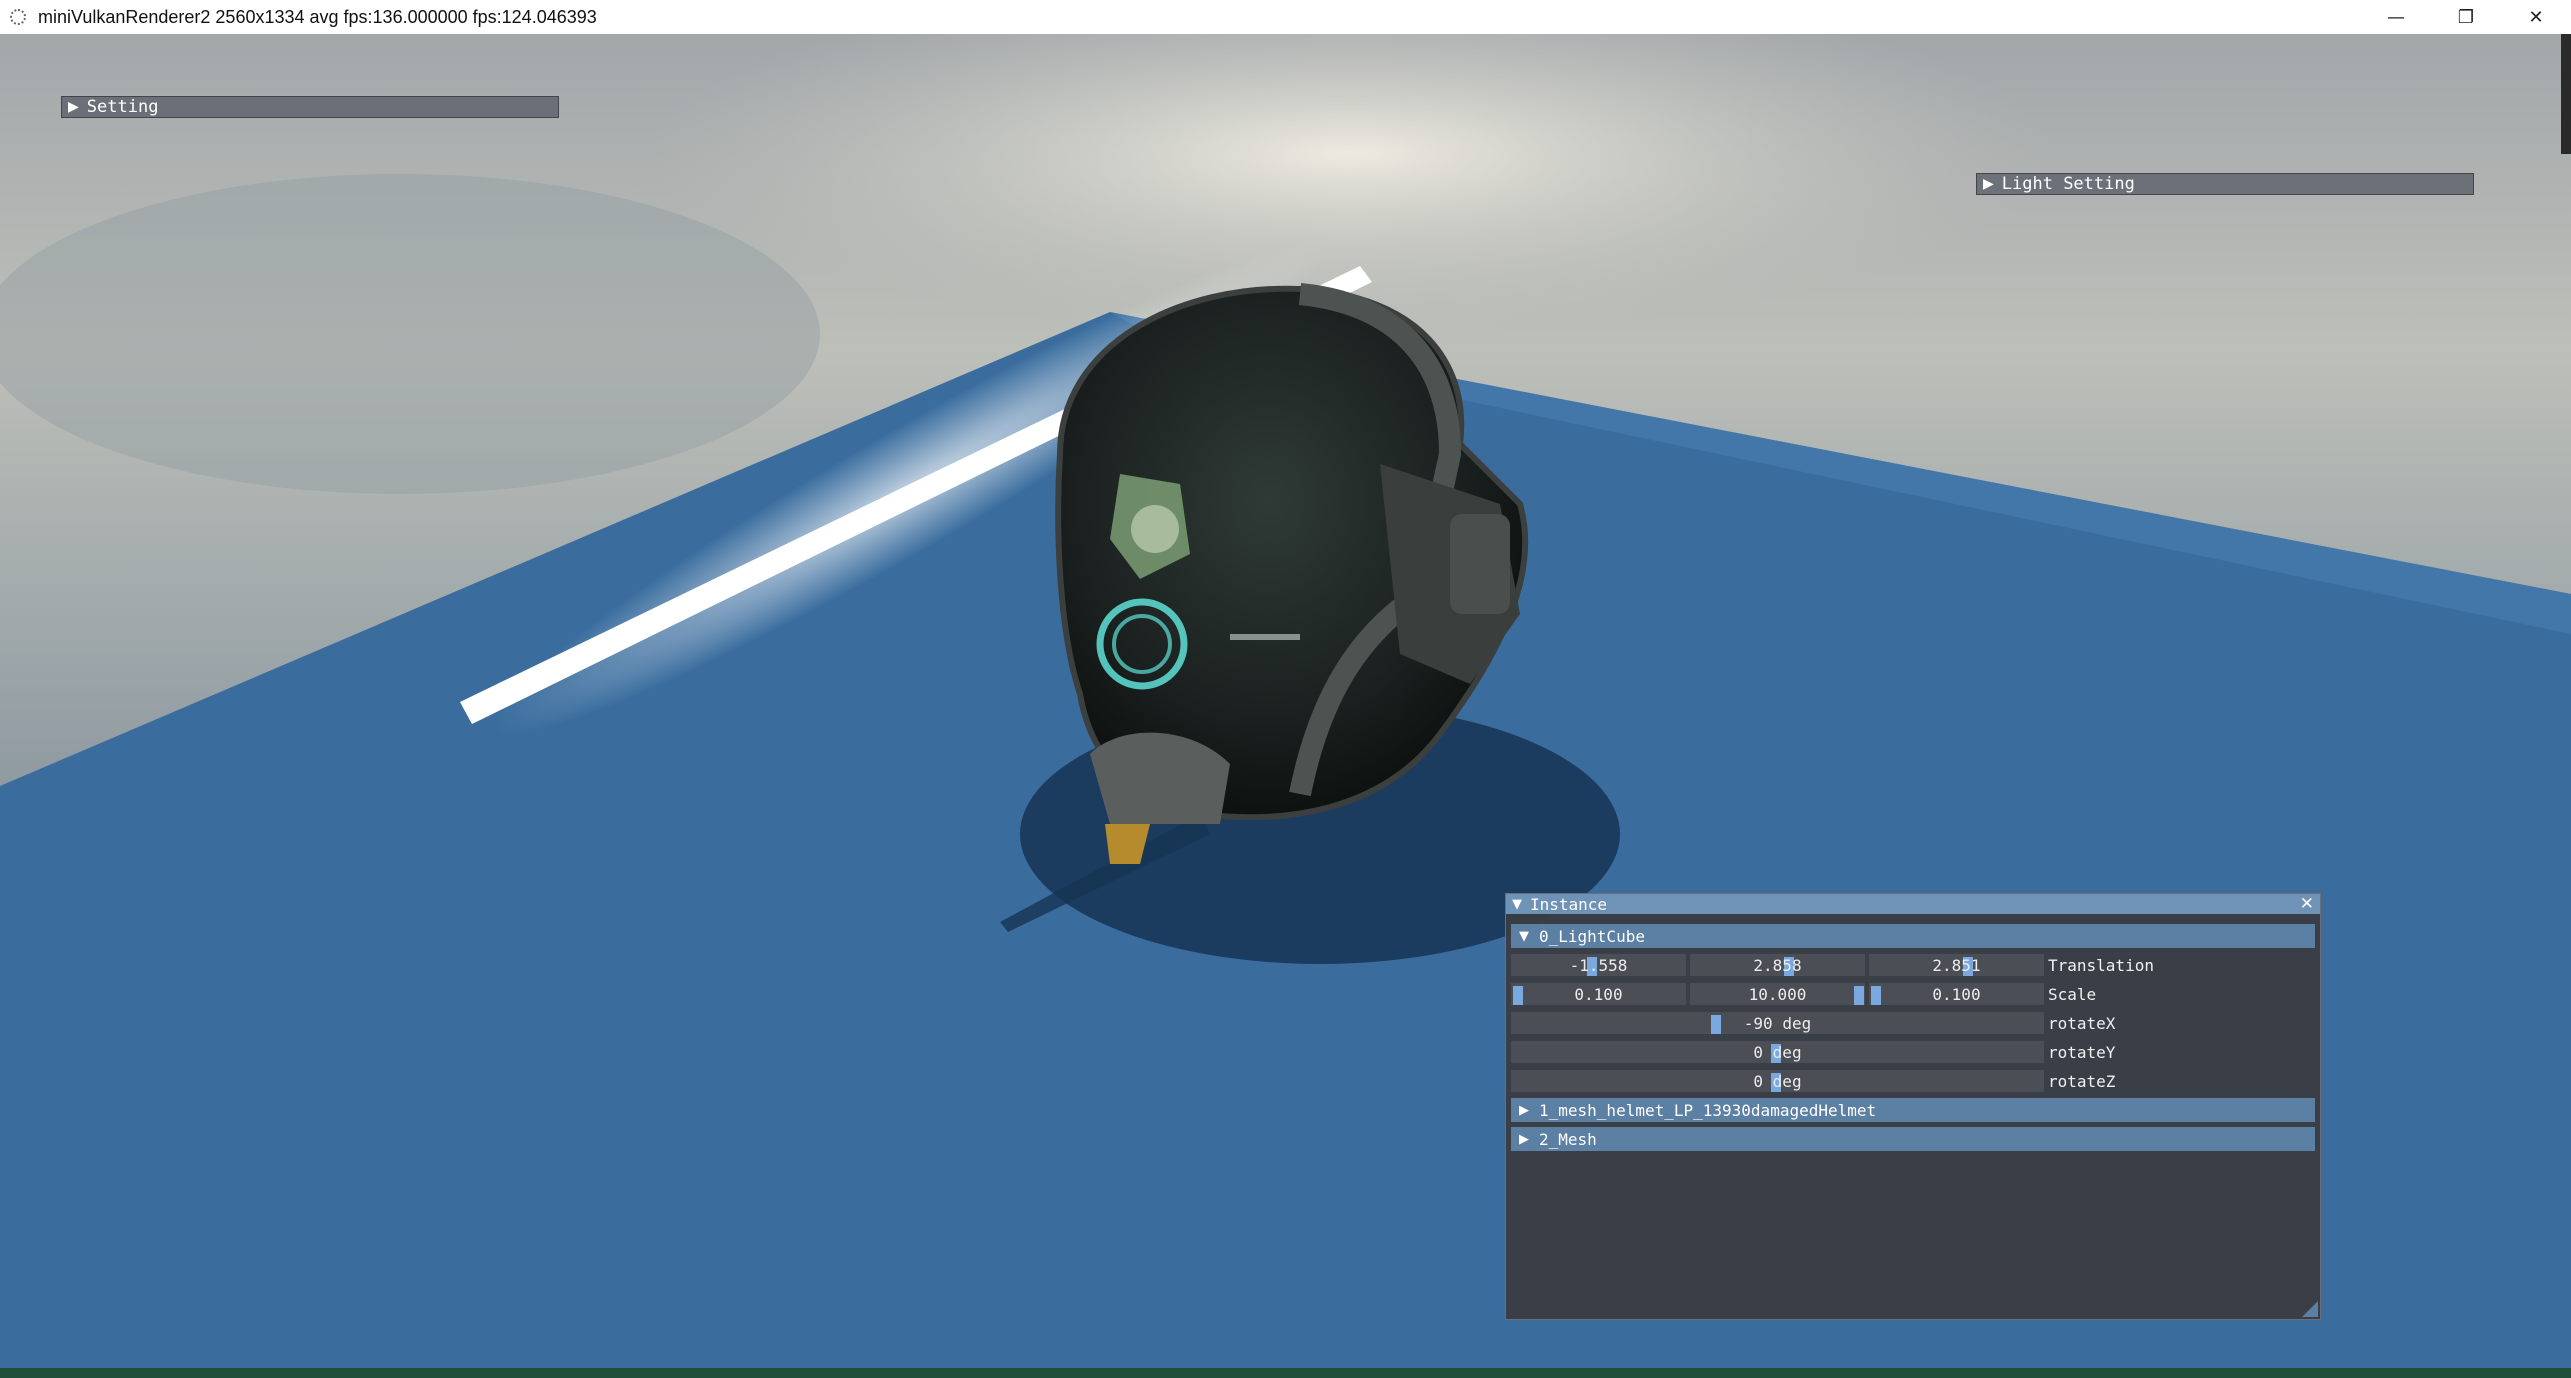  I want to click on rotate-y-row: 0 deg rotateY, so click(1913, 1051).